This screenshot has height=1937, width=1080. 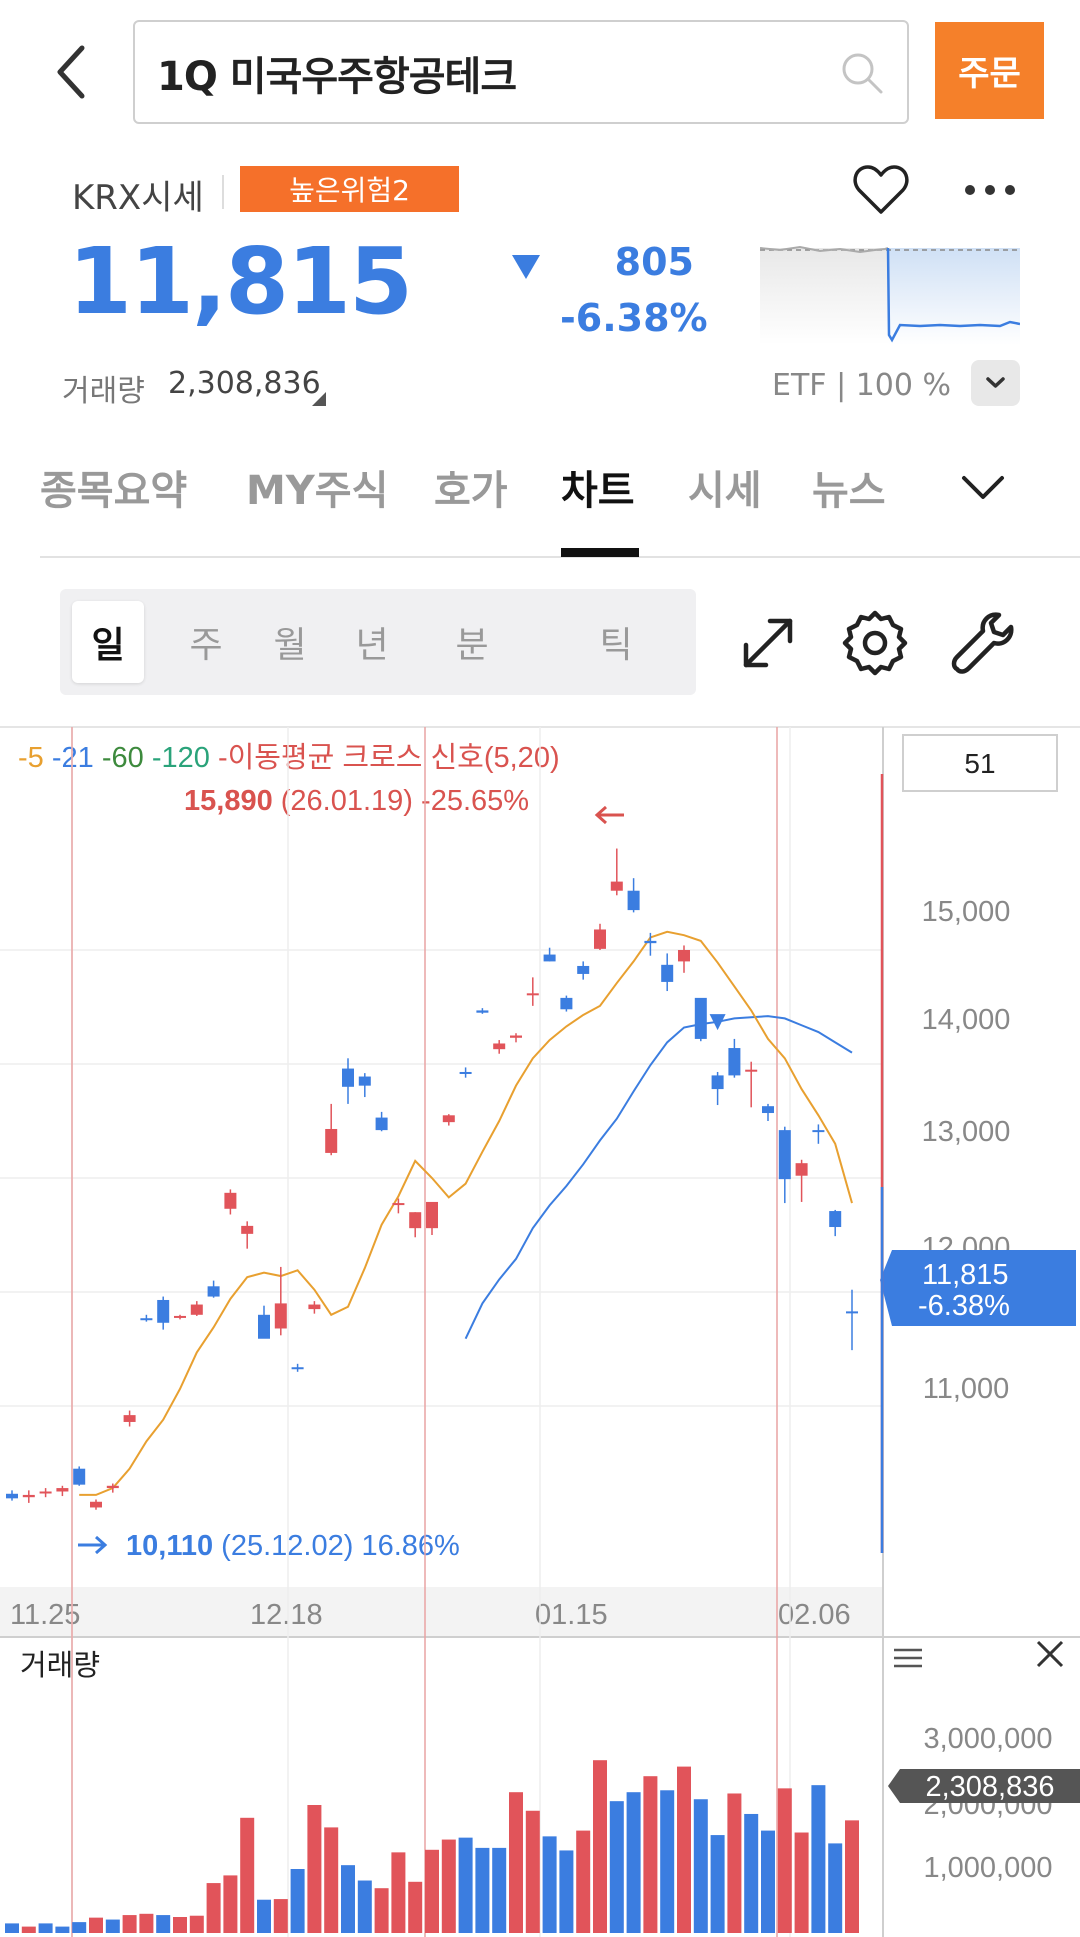 What do you see at coordinates (989, 70) in the screenshot?
I see `order-button: 주문` at bounding box center [989, 70].